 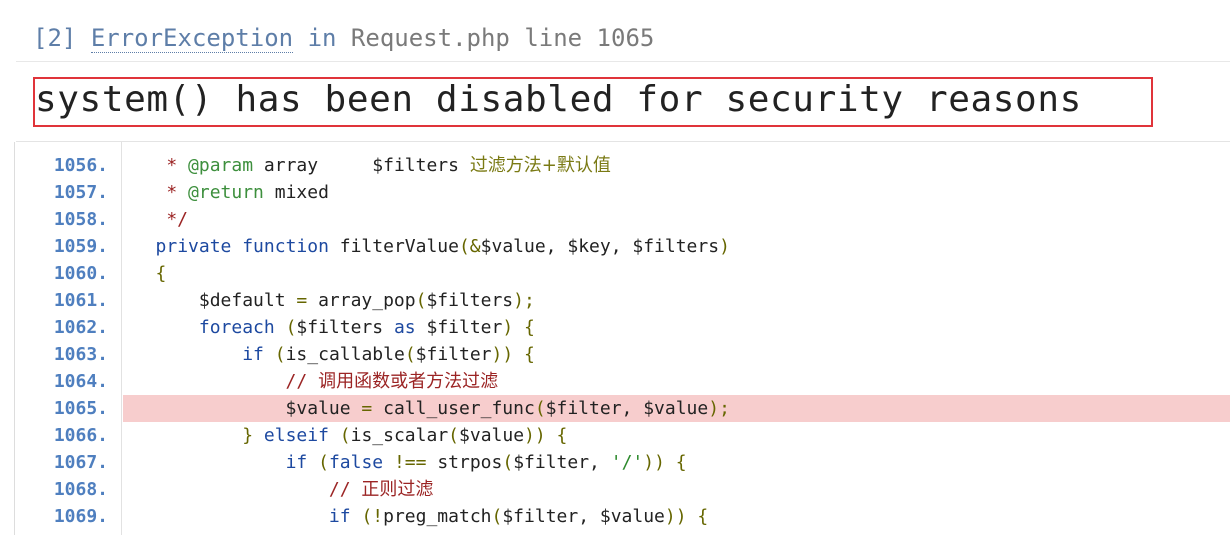 I want to click on exception-location: Request.php line 1065, so click(x=502, y=38).